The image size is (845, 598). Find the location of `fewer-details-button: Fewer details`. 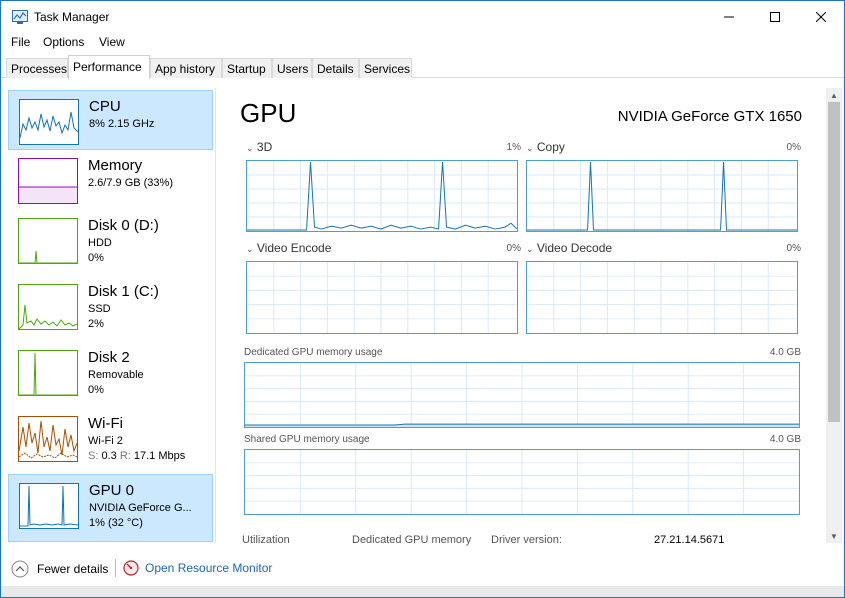

fewer-details-button: Fewer details is located at coordinates (59, 569).